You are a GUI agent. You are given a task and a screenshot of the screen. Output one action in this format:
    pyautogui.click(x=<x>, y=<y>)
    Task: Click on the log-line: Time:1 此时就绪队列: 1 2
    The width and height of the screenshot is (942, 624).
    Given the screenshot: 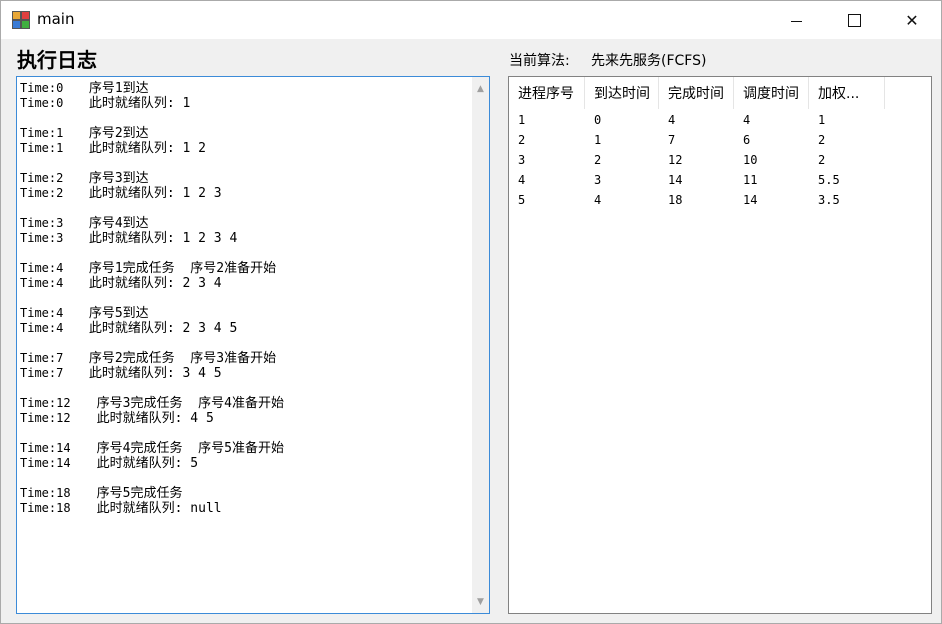 What is the action you would take?
    pyautogui.click(x=240, y=148)
    